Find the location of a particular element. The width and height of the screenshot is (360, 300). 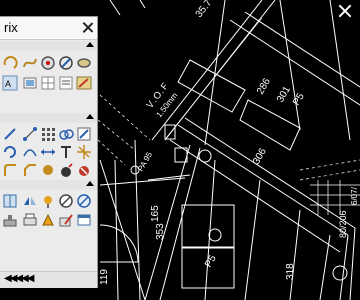

fillet-icon is located at coordinates (10, 170).